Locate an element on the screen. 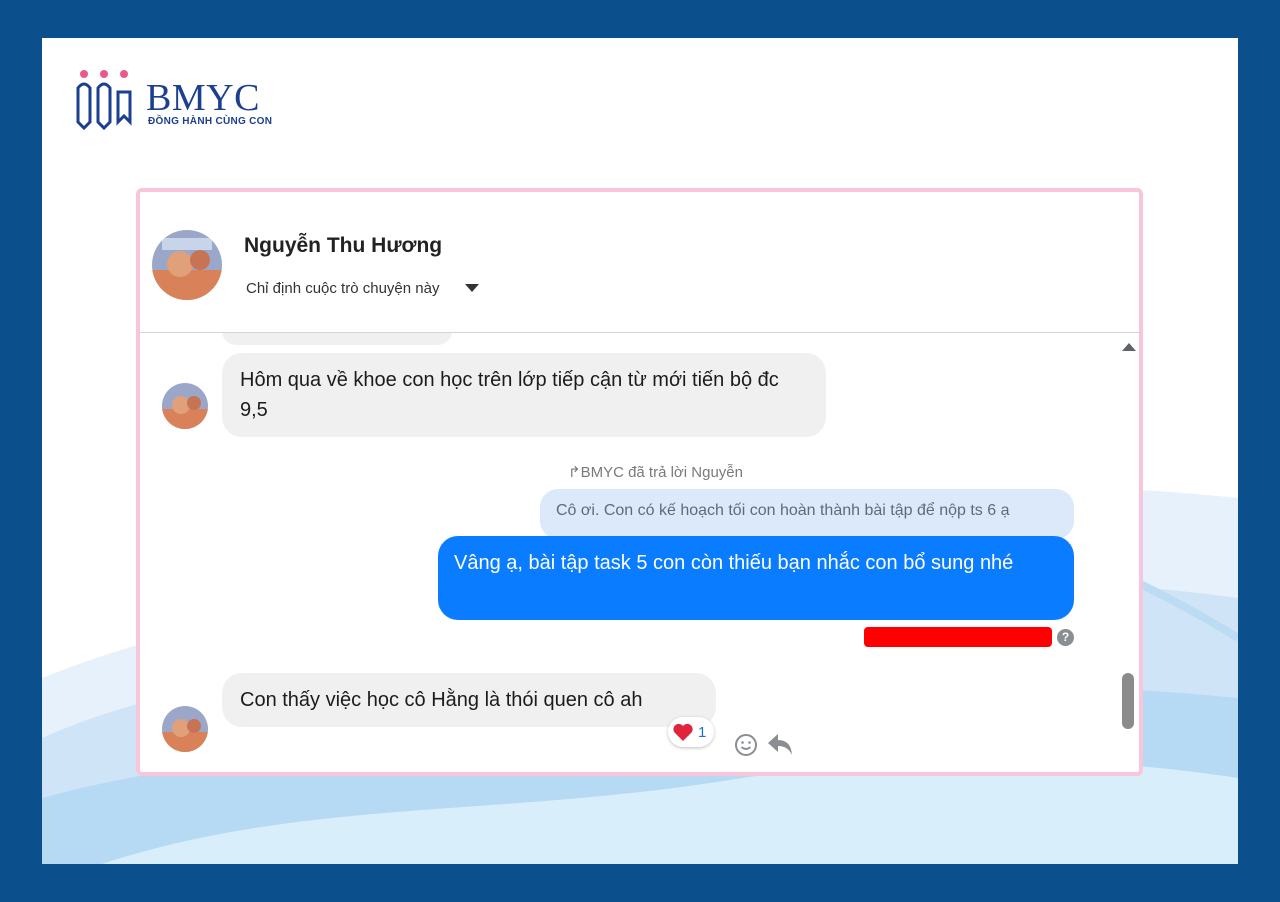 This screenshot has height=902, width=1280. contact-avatar is located at coordinates (187, 265).